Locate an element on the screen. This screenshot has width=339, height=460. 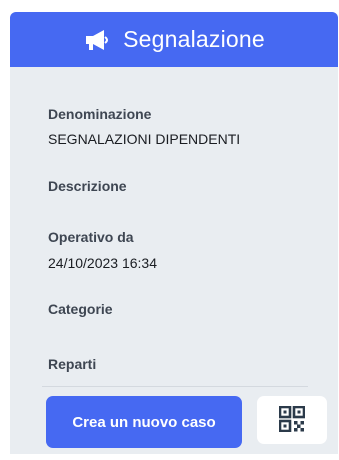
operativo-da-value: 24/10/2023 16:34 is located at coordinates (102, 263).